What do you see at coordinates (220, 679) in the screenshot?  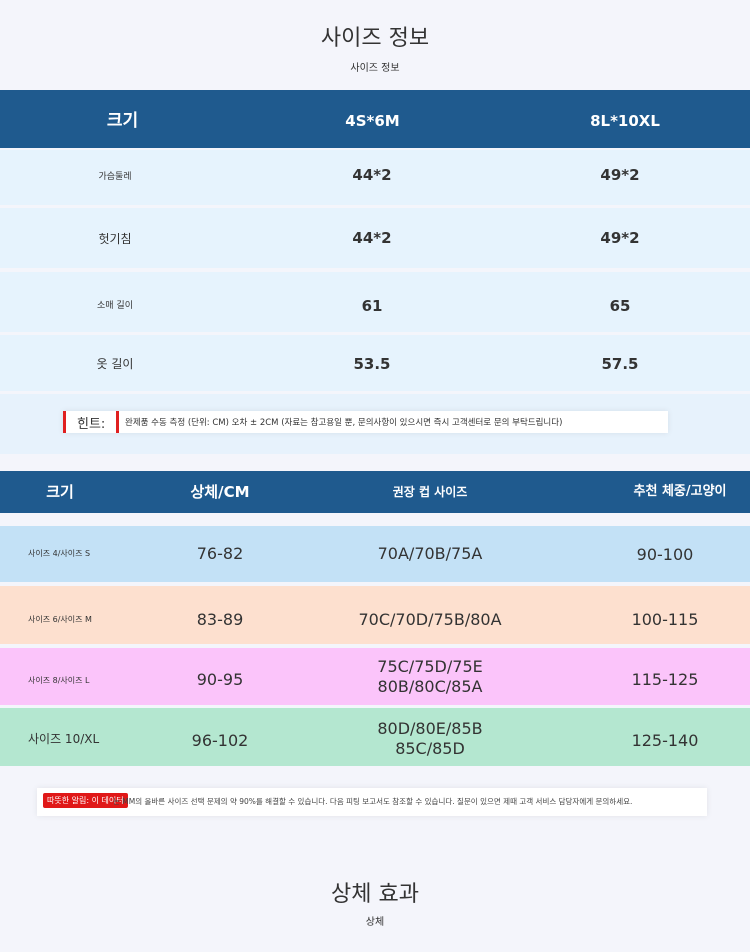 I see `row2-chest: 90-95` at bounding box center [220, 679].